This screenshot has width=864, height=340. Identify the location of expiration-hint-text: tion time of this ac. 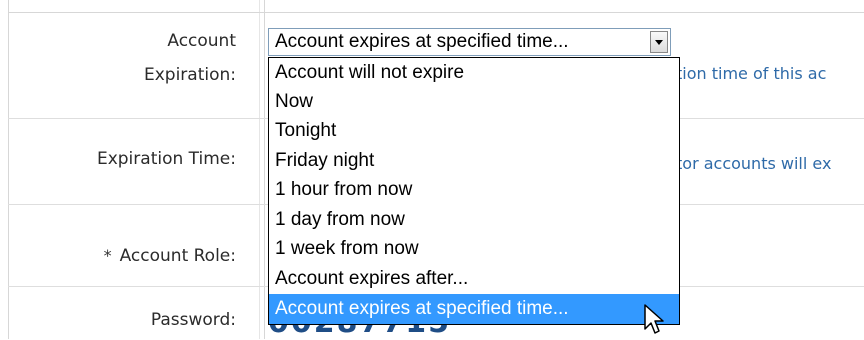
(751, 73).